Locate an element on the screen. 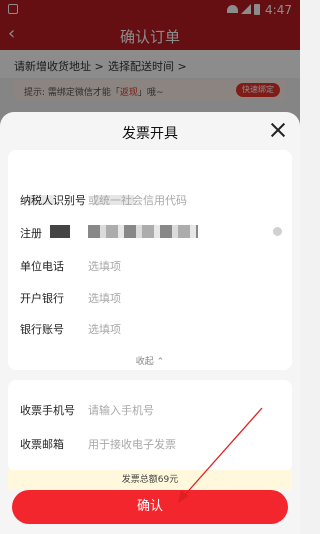 This screenshot has height=534, width=320. invoice-total: 发票总额69元 is located at coordinates (150, 480).